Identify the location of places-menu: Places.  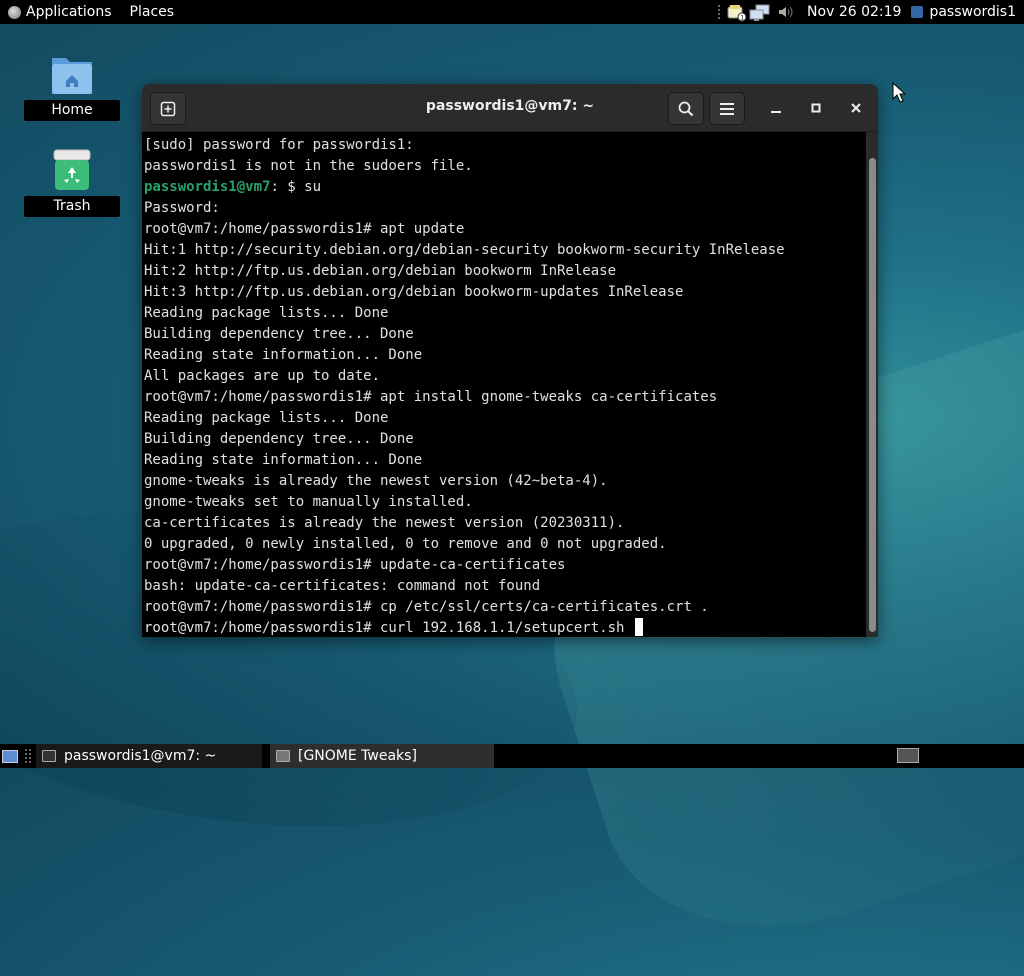
(151, 12).